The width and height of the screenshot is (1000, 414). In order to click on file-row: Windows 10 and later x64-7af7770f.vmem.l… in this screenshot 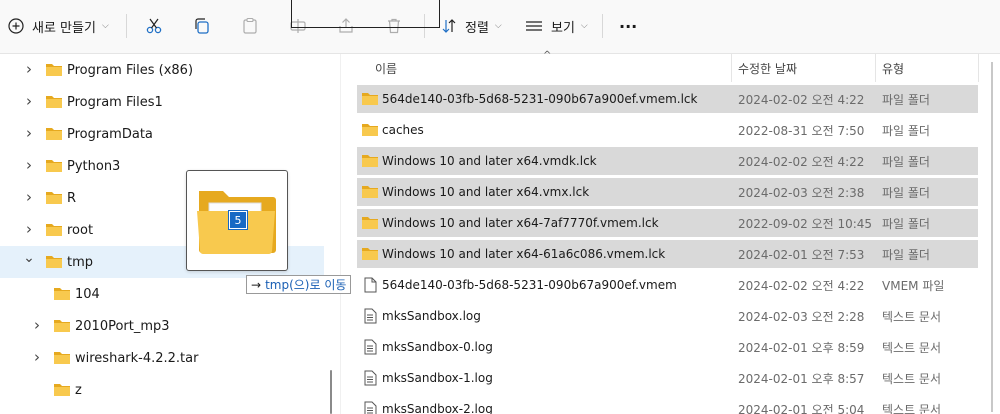, I will do `click(667, 223)`.